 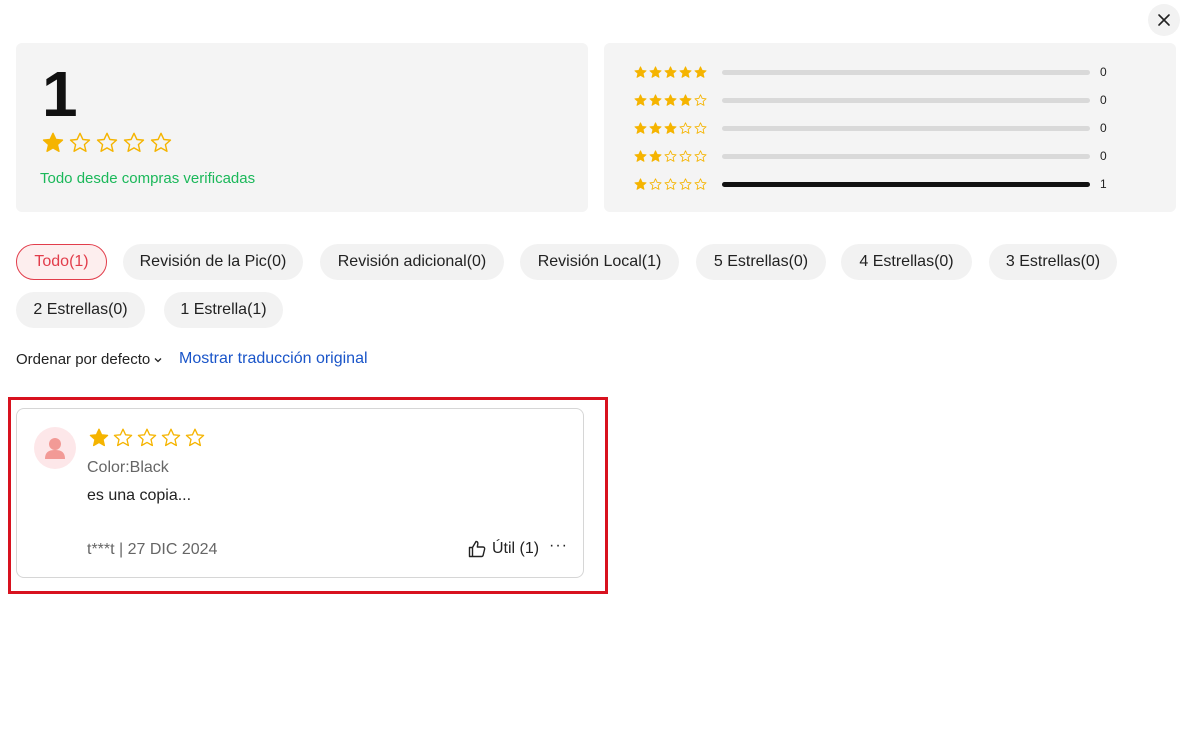 I want to click on distribution-bar-fill, so click(x=906, y=184).